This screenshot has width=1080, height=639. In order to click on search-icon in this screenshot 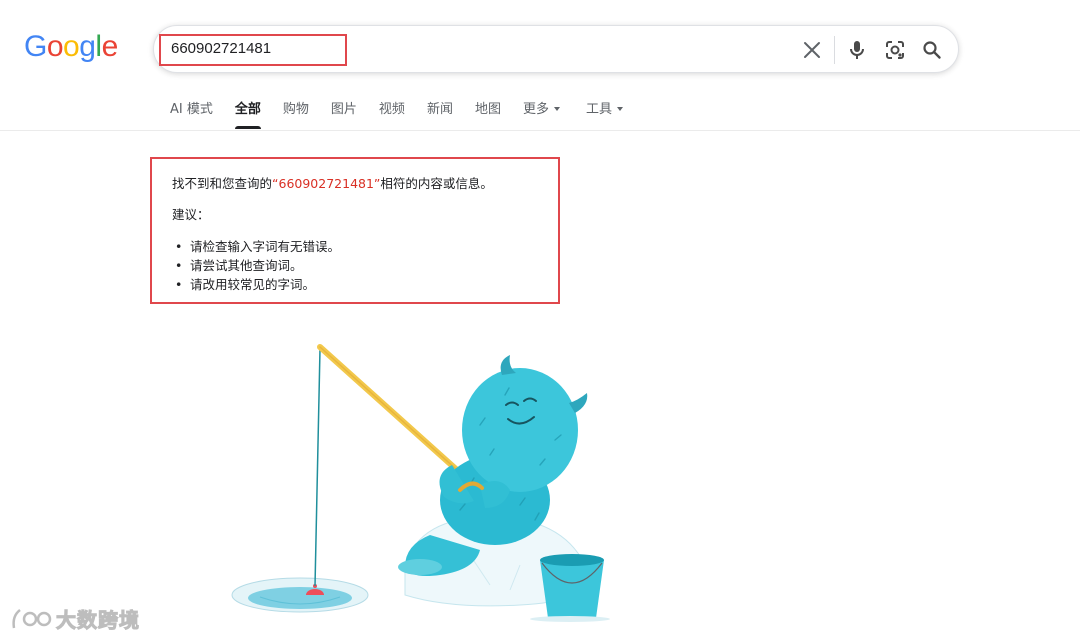, I will do `click(932, 50)`.